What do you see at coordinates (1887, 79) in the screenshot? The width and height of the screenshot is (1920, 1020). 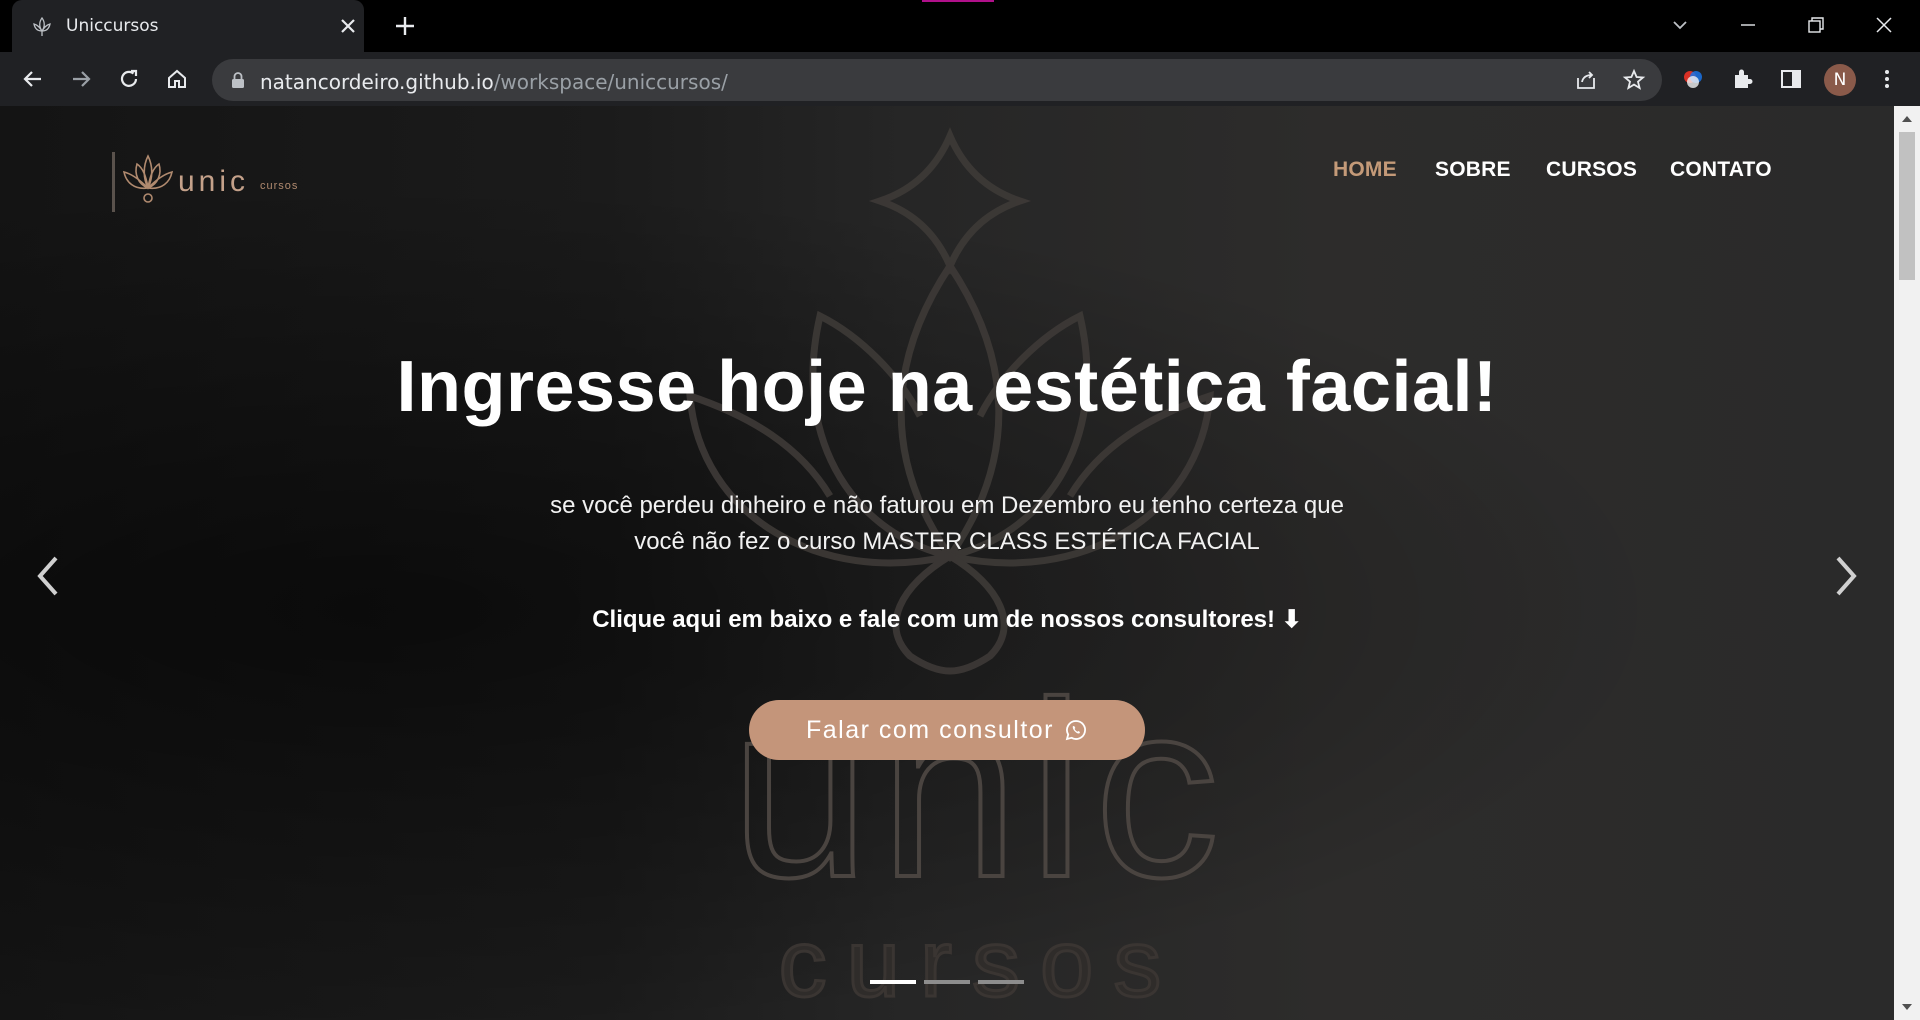 I see `menu-icon` at bounding box center [1887, 79].